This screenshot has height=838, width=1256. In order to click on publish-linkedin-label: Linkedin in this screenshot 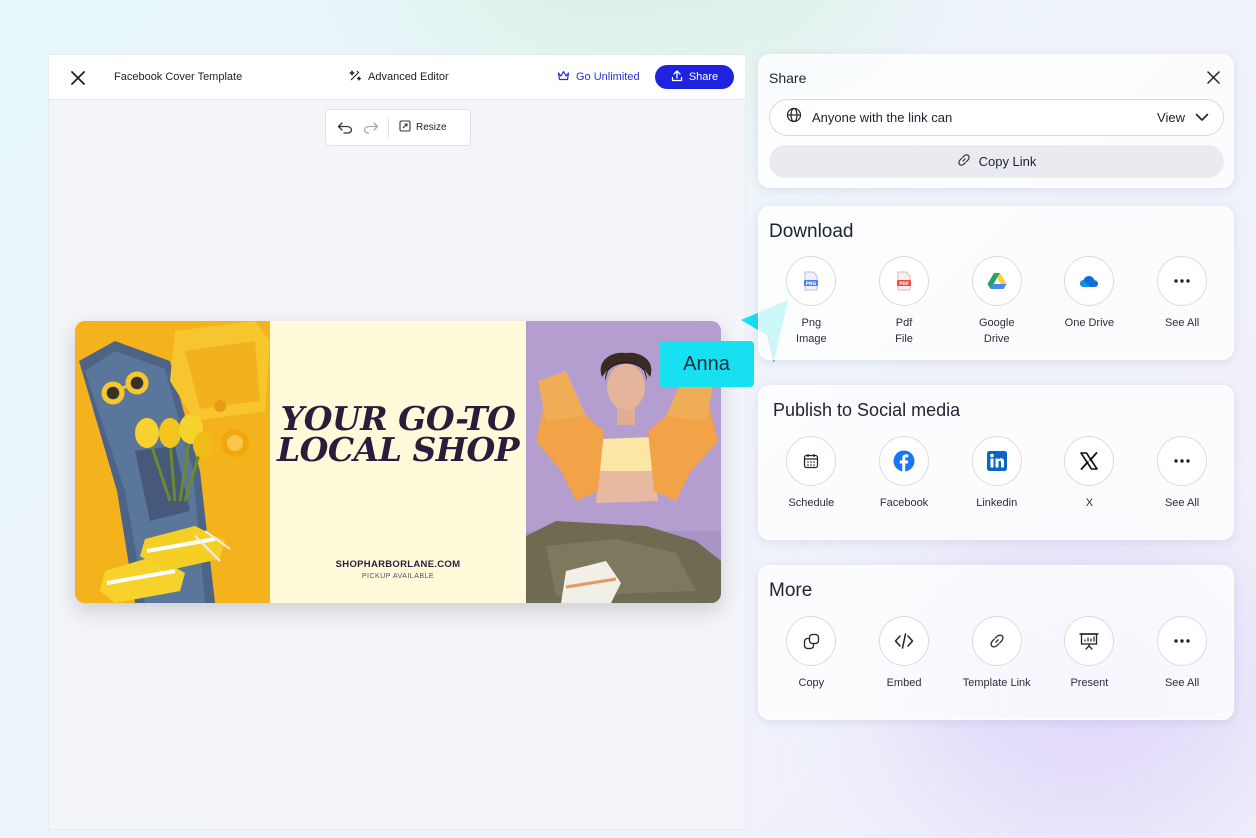, I will do `click(997, 503)`.